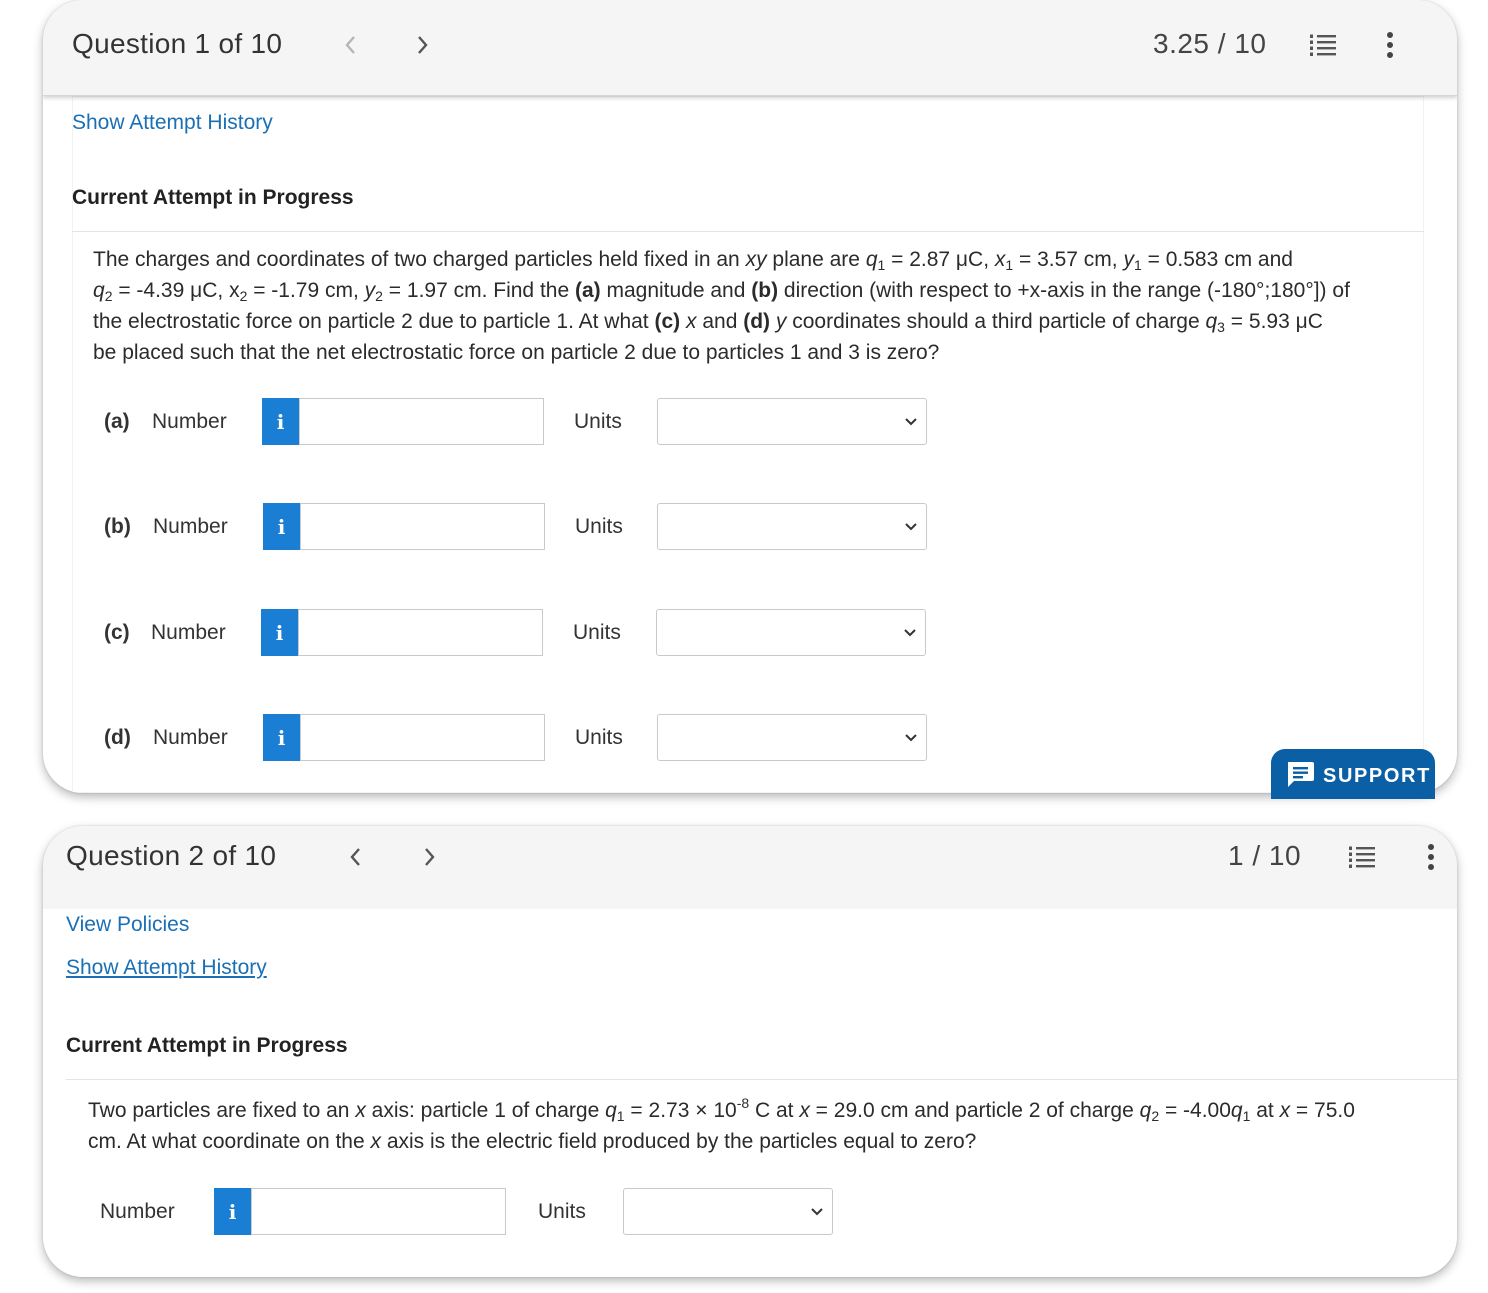 This screenshot has width=1488, height=1293. What do you see at coordinates (421, 421) in the screenshot?
I see `number-input-a` at bounding box center [421, 421].